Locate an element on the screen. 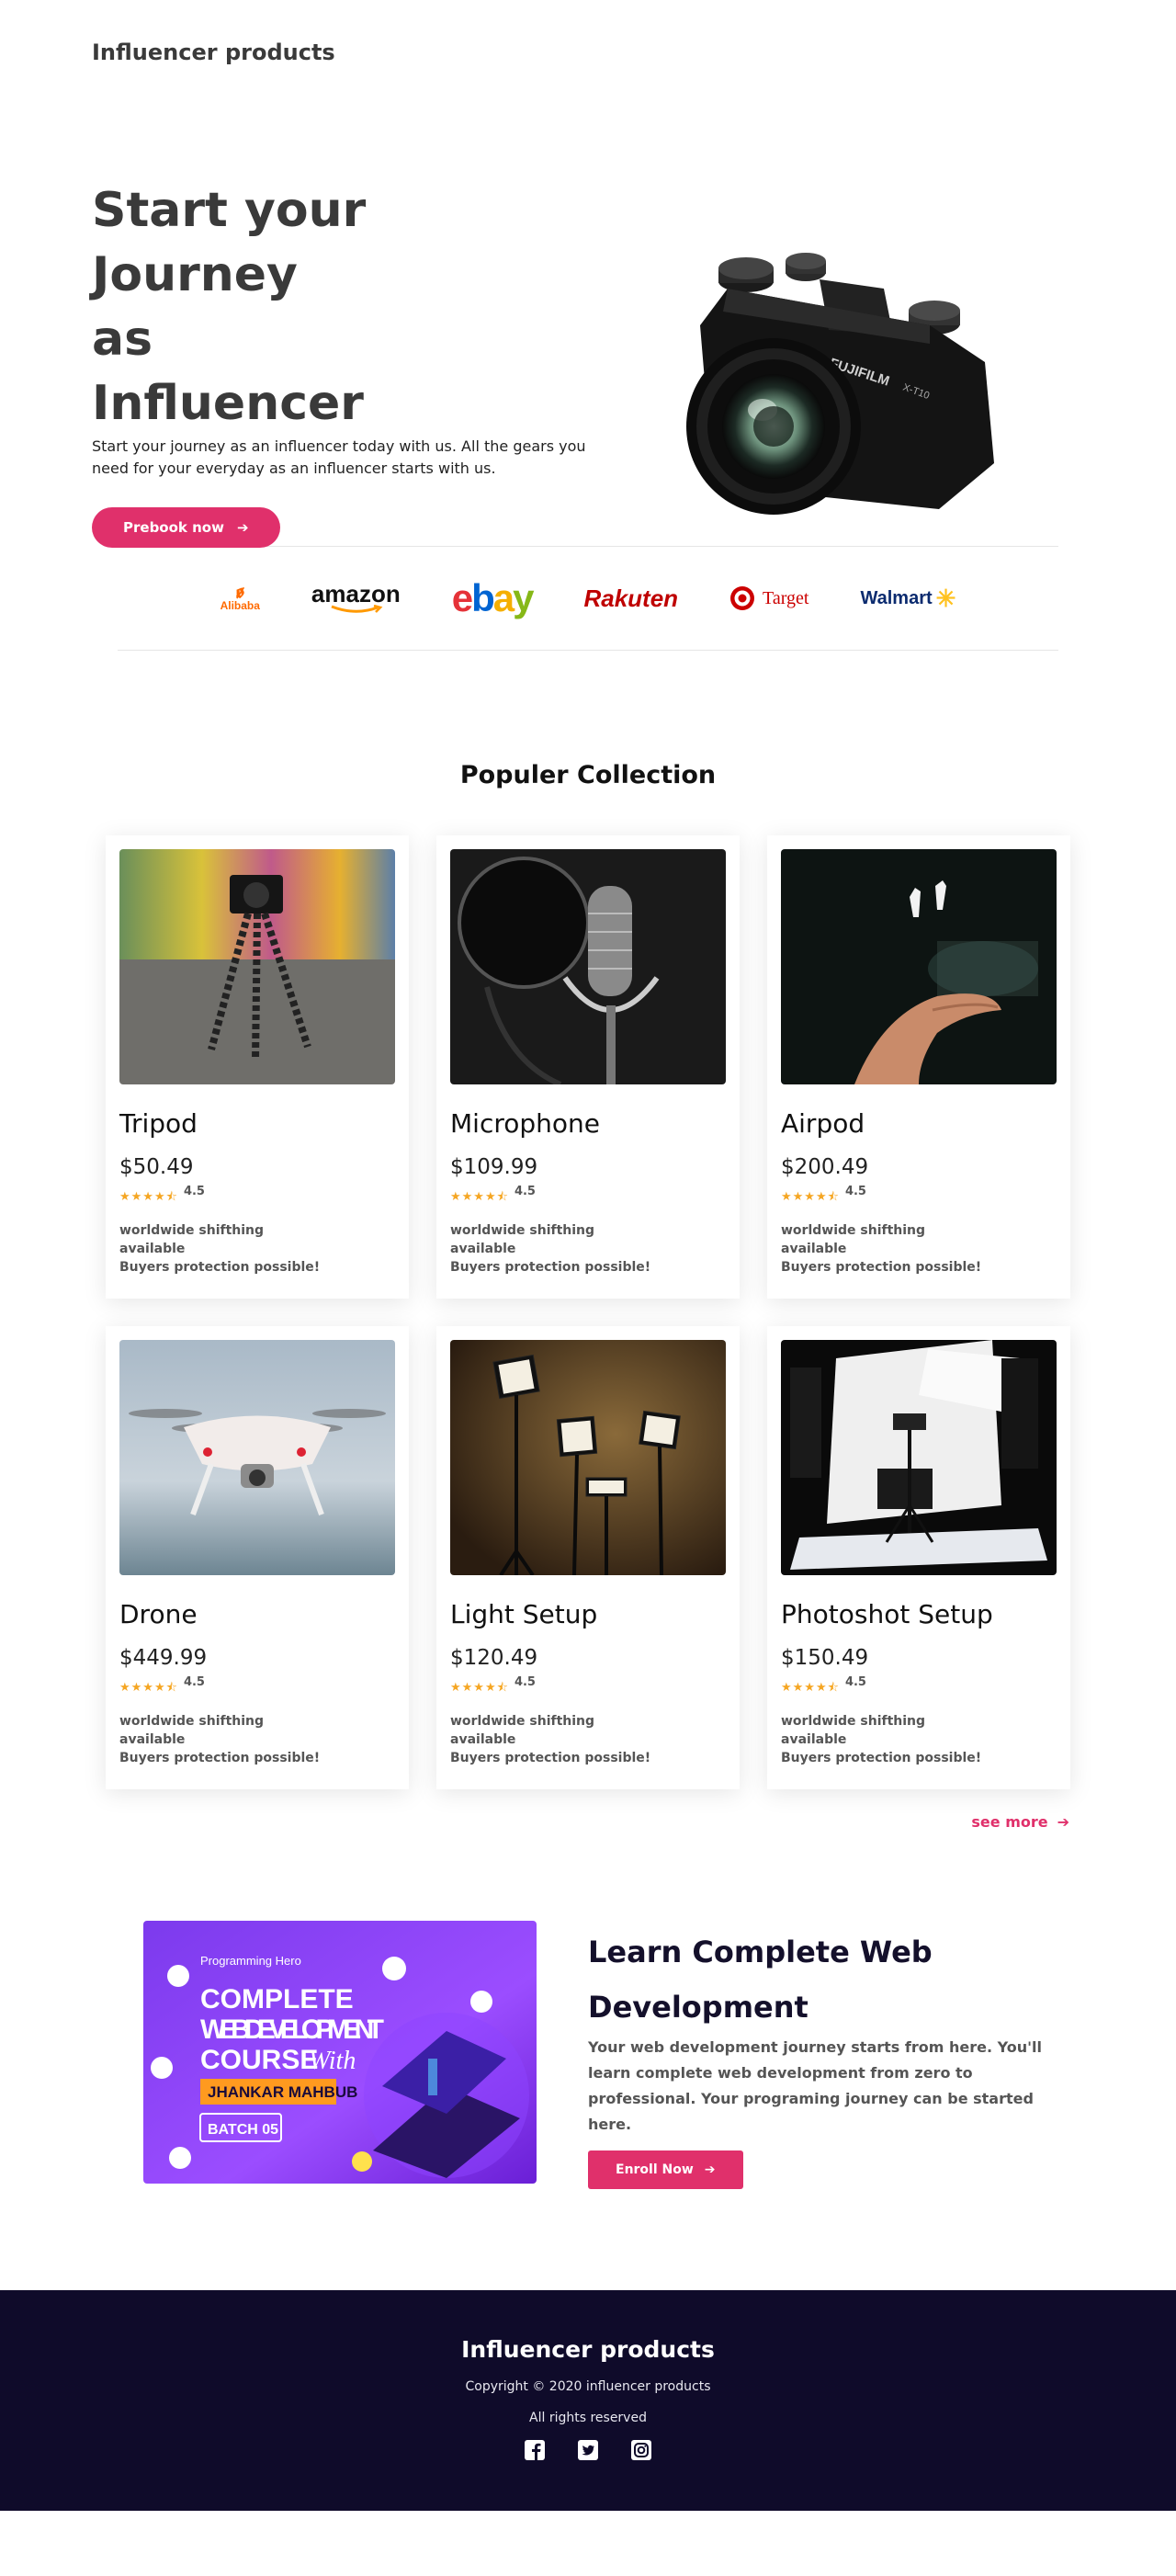 Image resolution: width=1176 pixels, height=2576 pixels. walmart-spark-icon: ✳ is located at coordinates (946, 598).